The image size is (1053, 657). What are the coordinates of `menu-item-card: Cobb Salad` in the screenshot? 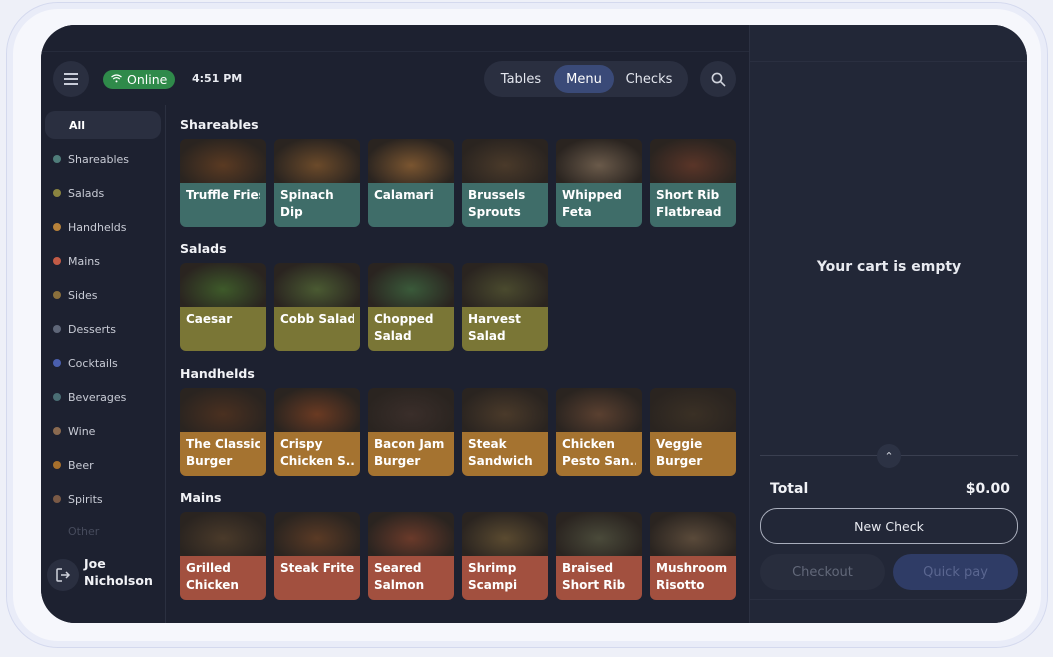 It's located at (317, 307).